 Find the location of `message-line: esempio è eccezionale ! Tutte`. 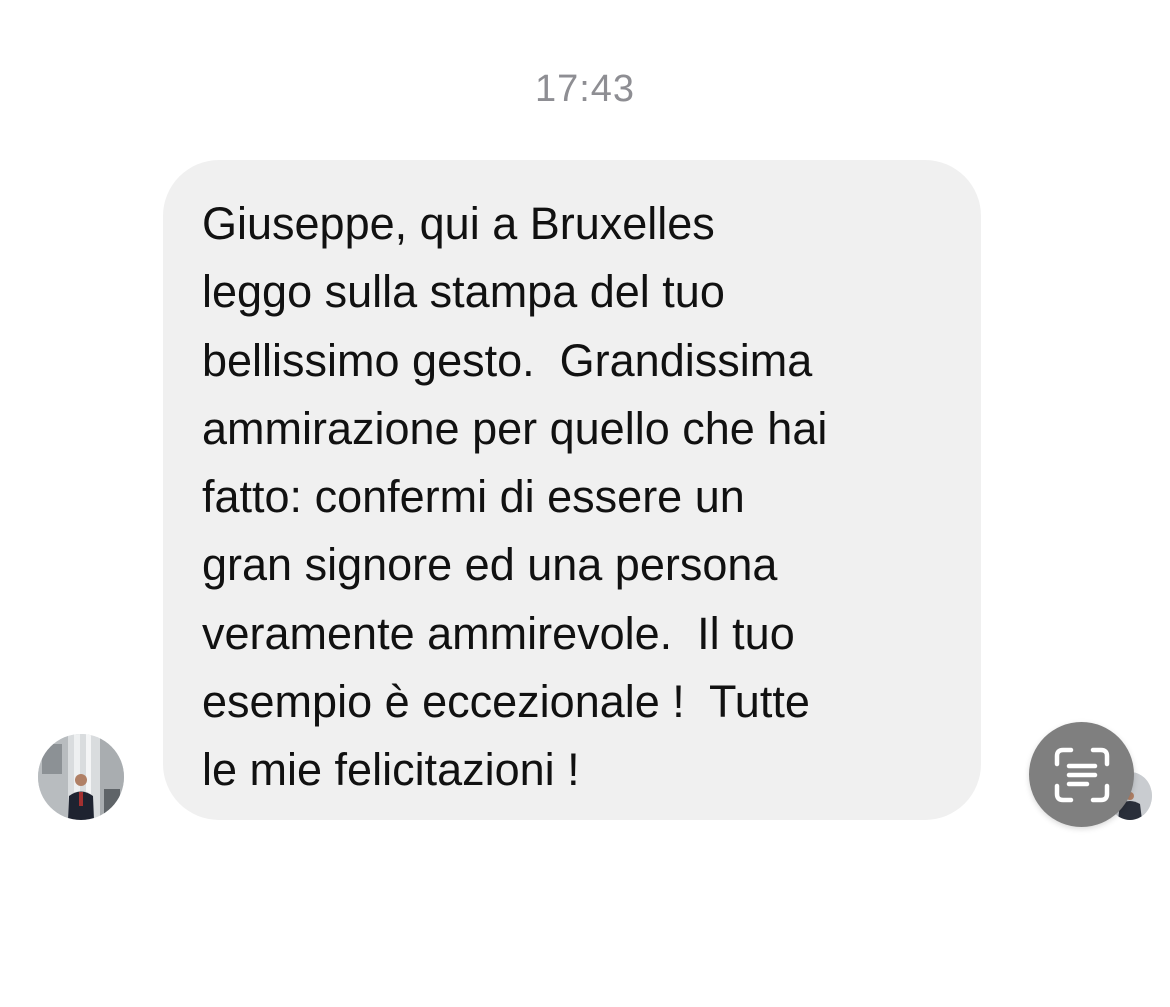

message-line: esempio è eccezionale ! Tutte is located at coordinates (506, 702).